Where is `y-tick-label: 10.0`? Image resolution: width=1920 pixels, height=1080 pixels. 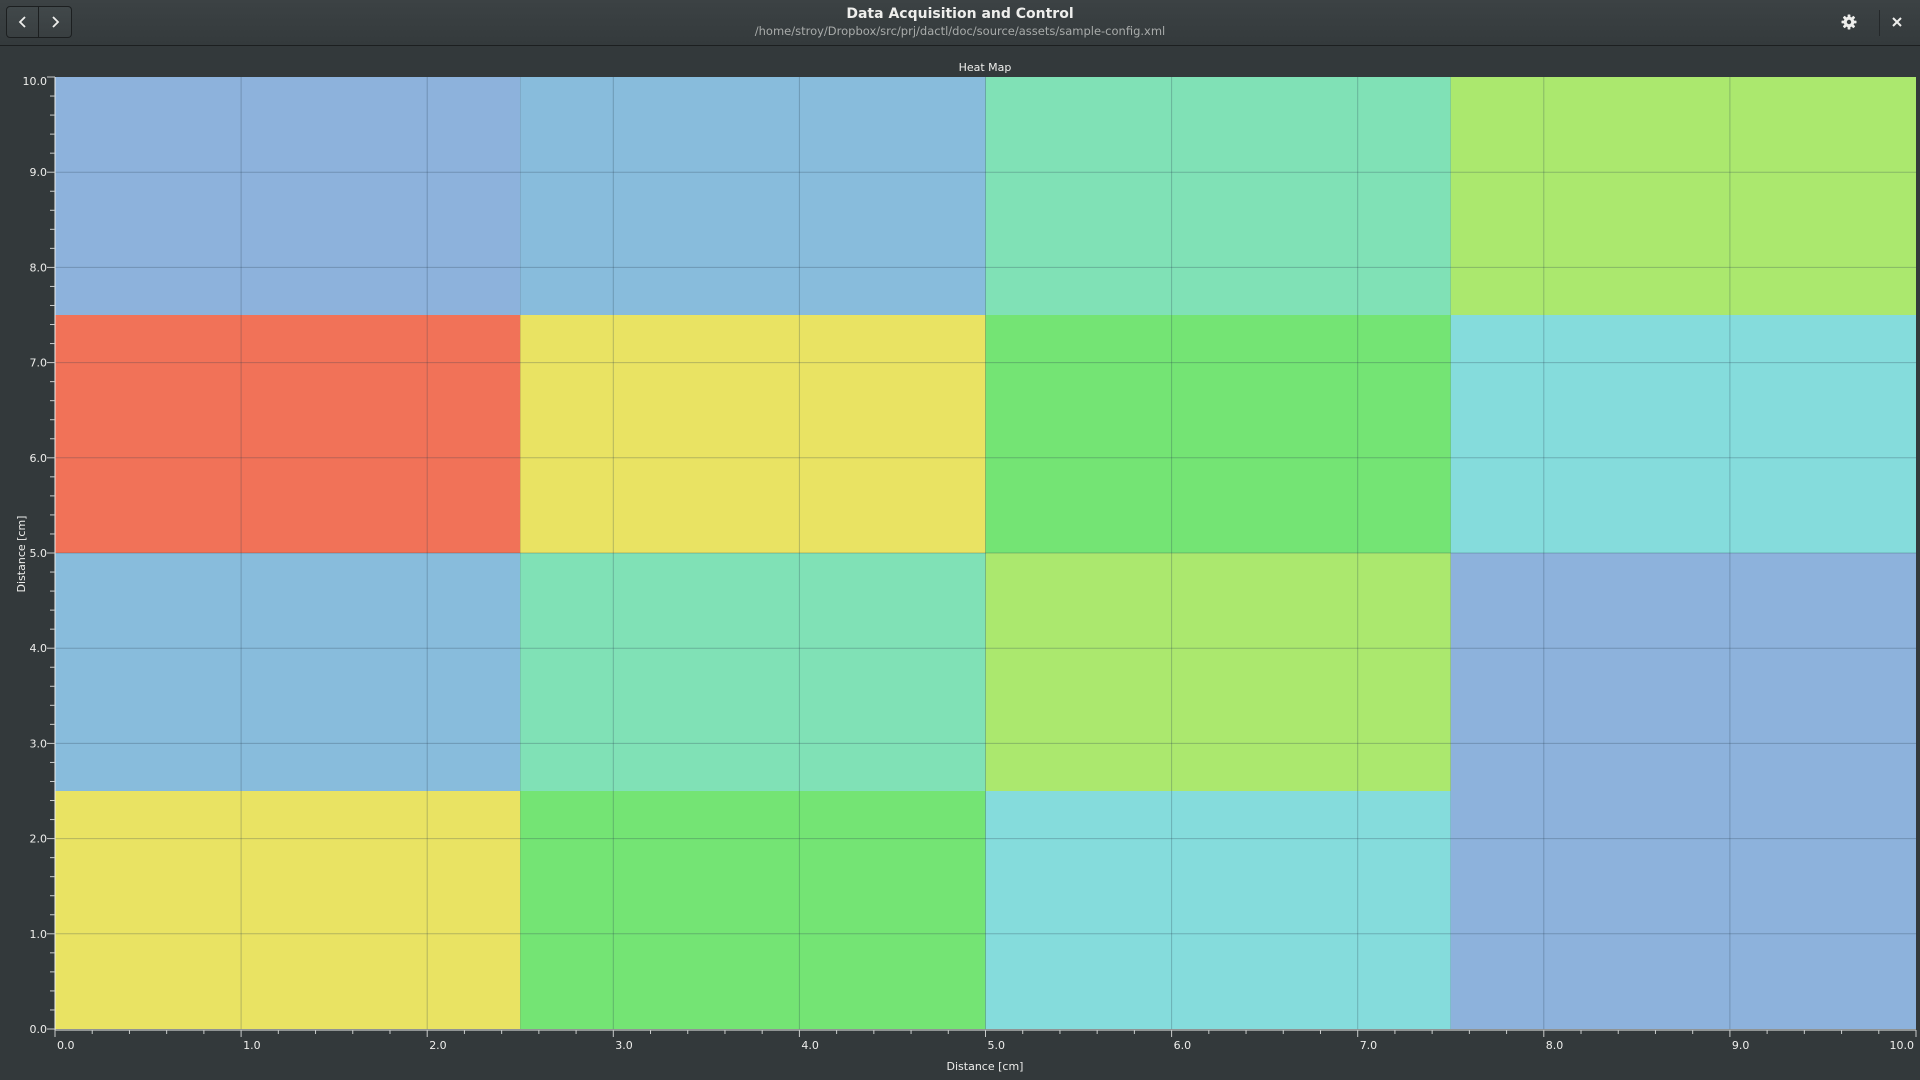
y-tick-label: 10.0 is located at coordinates (35, 81).